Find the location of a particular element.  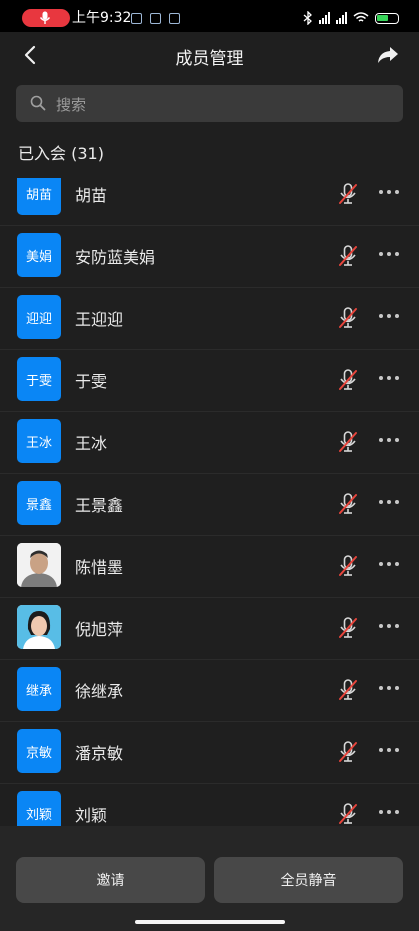

search-bar is located at coordinates (209, 104).